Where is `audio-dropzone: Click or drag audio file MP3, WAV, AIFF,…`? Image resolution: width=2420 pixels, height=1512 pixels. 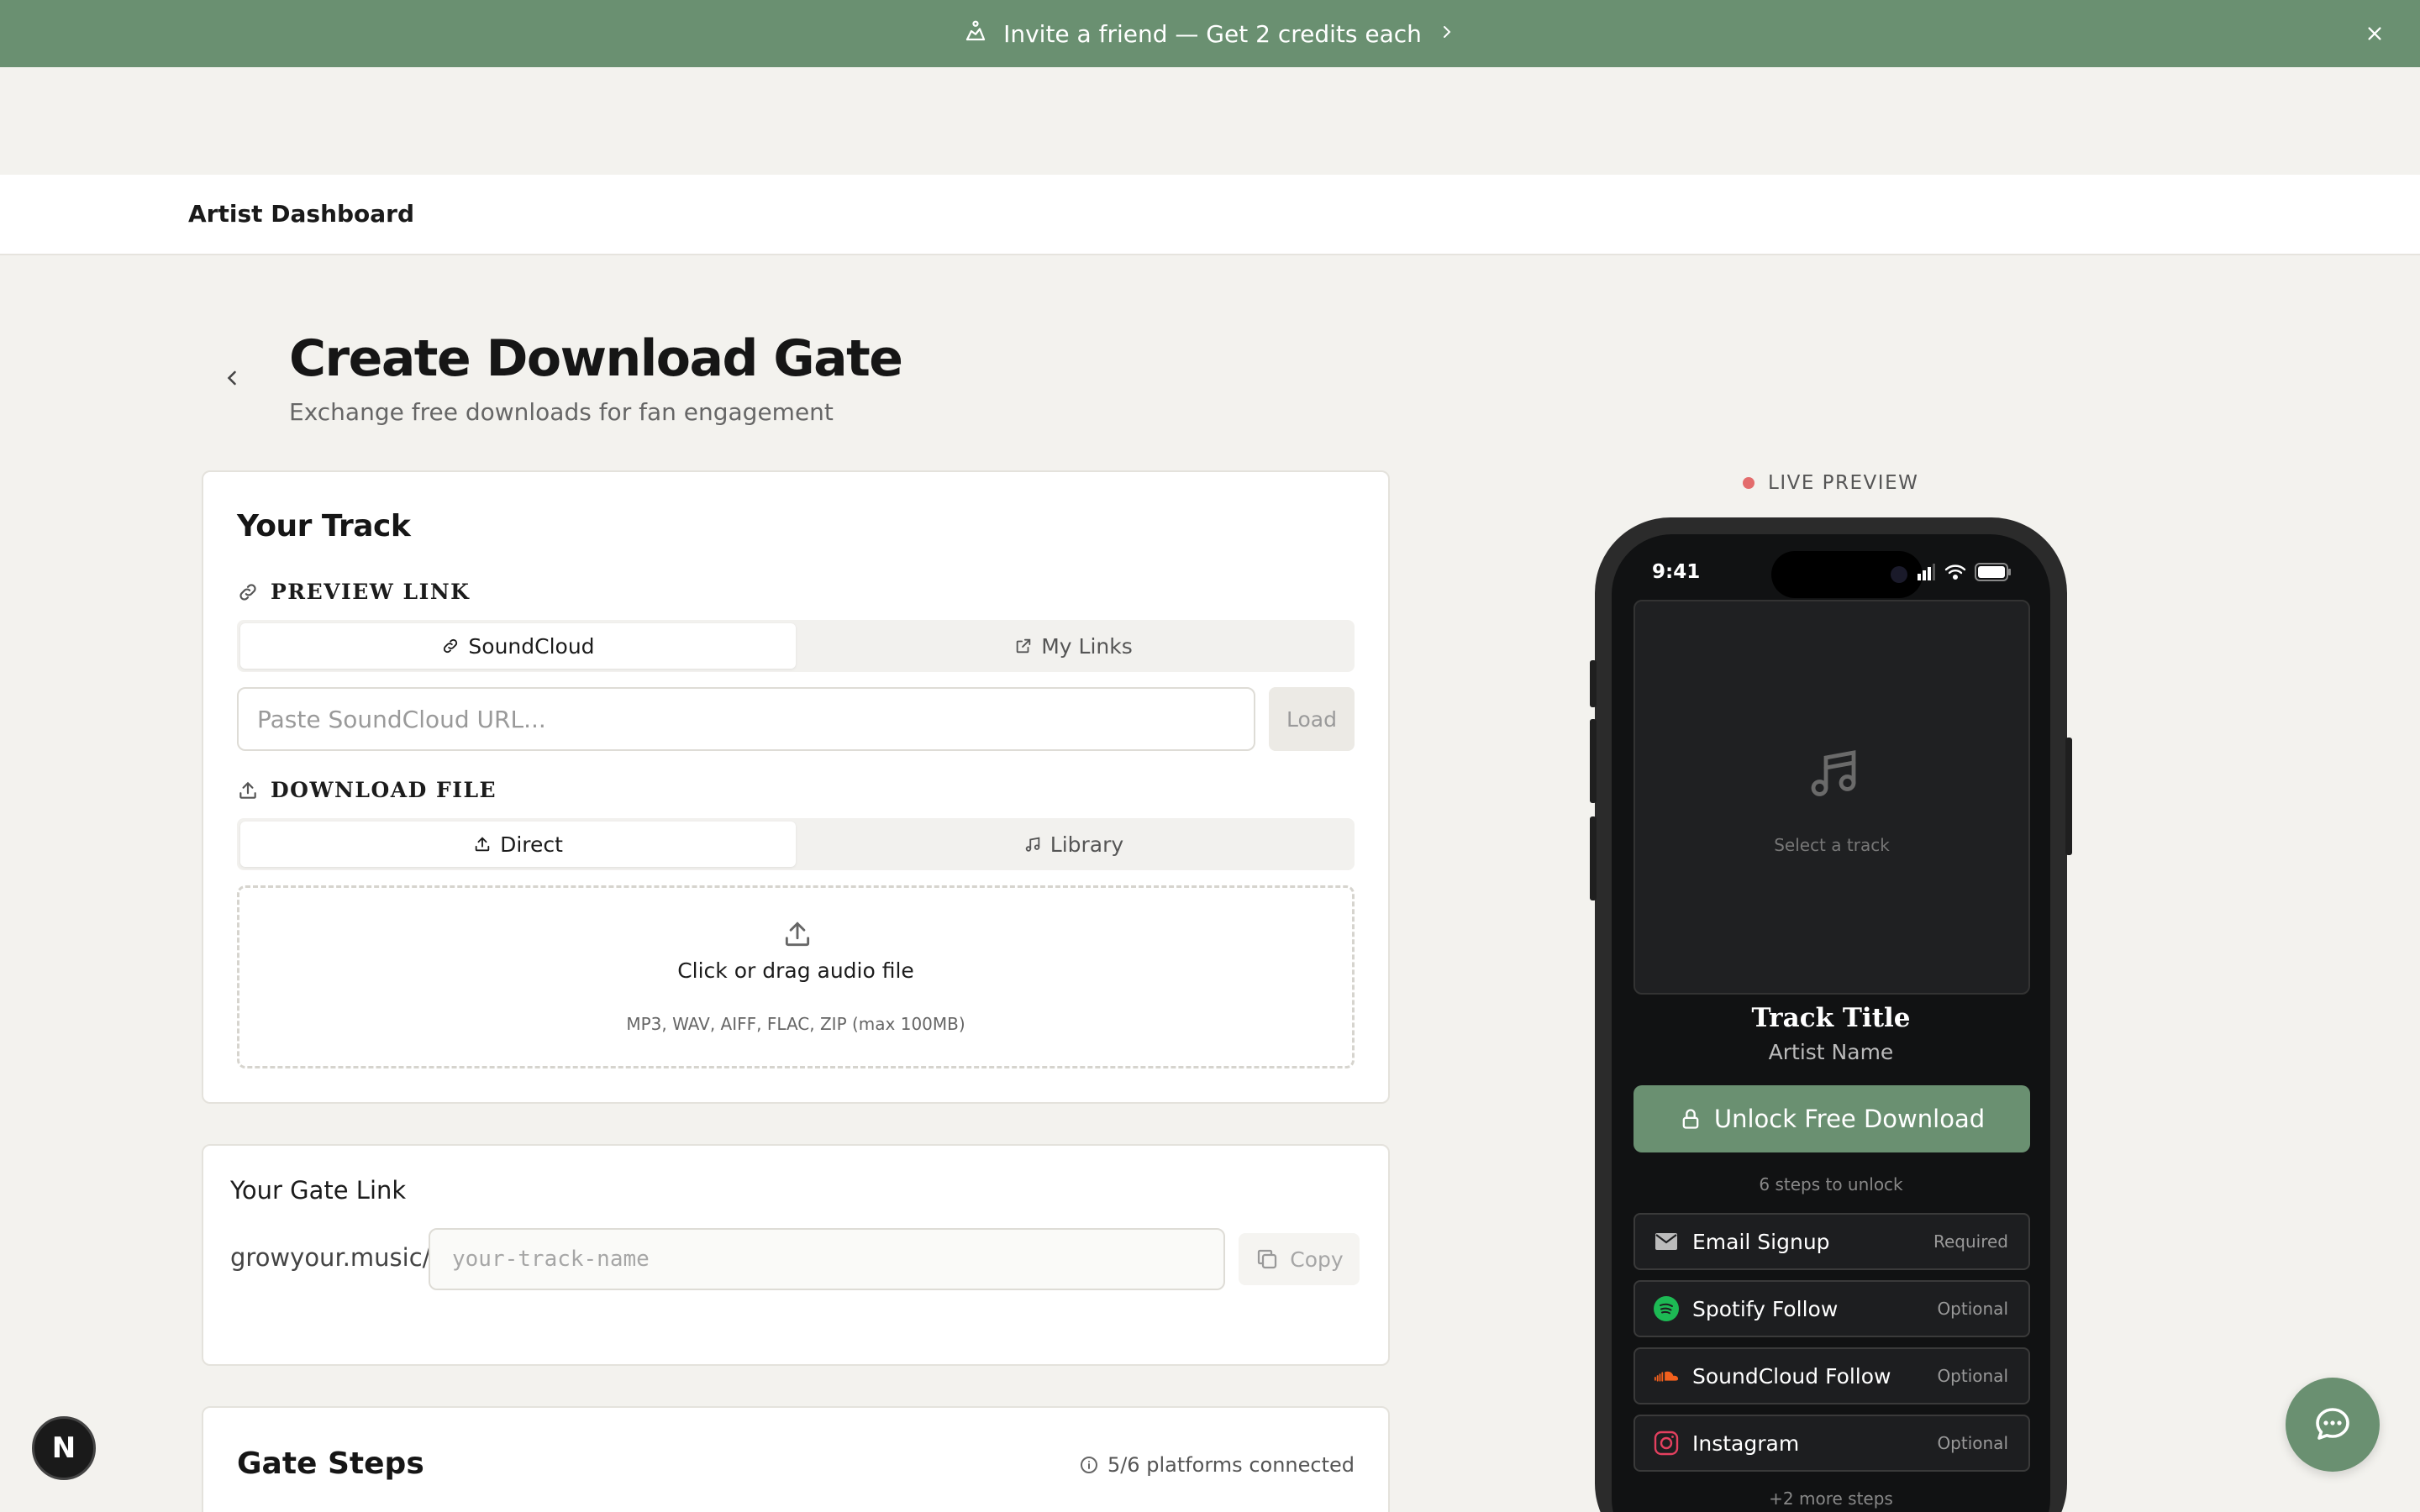 audio-dropzone: Click or drag audio file MP3, WAV, AIFF,… is located at coordinates (796, 976).